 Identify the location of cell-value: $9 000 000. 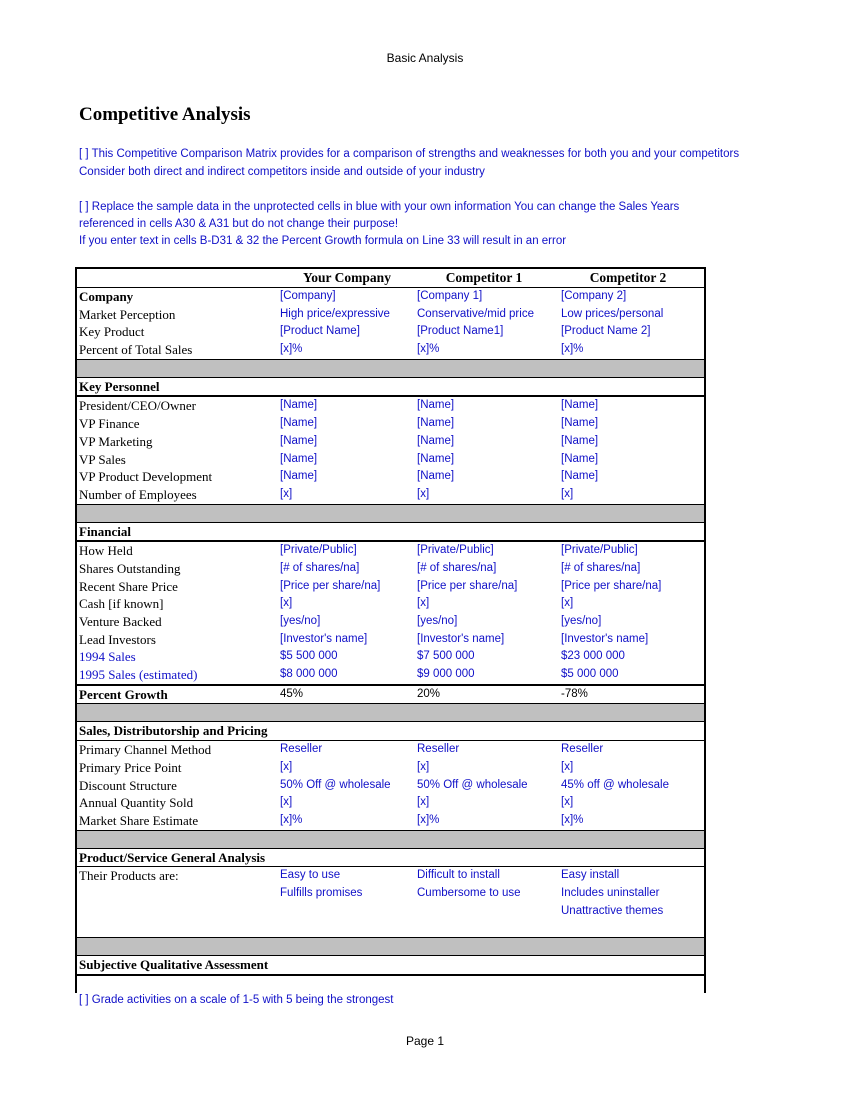
(446, 675).